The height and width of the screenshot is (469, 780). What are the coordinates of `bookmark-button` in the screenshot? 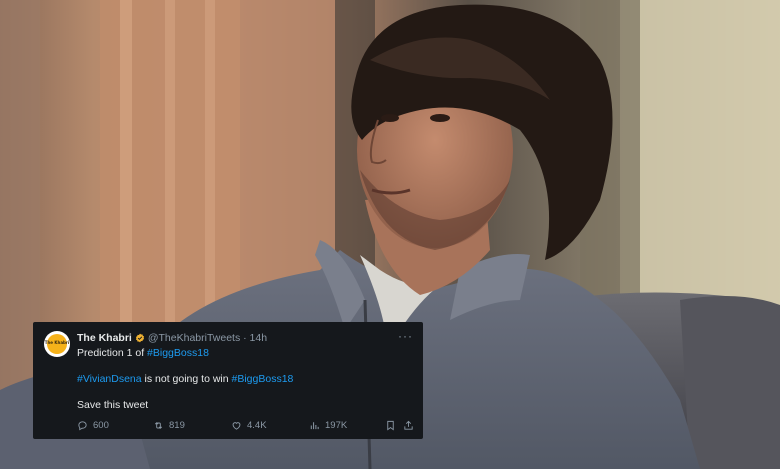 It's located at (393, 425).